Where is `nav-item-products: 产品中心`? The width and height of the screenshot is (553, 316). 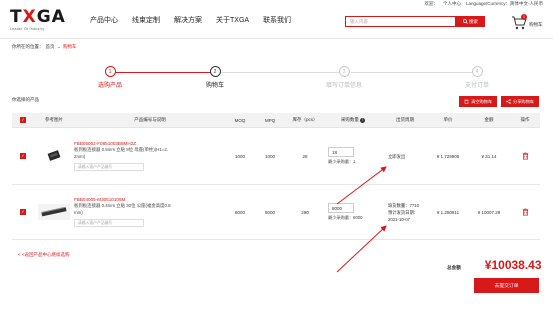
nav-item-products: 产品中心 is located at coordinates (104, 20).